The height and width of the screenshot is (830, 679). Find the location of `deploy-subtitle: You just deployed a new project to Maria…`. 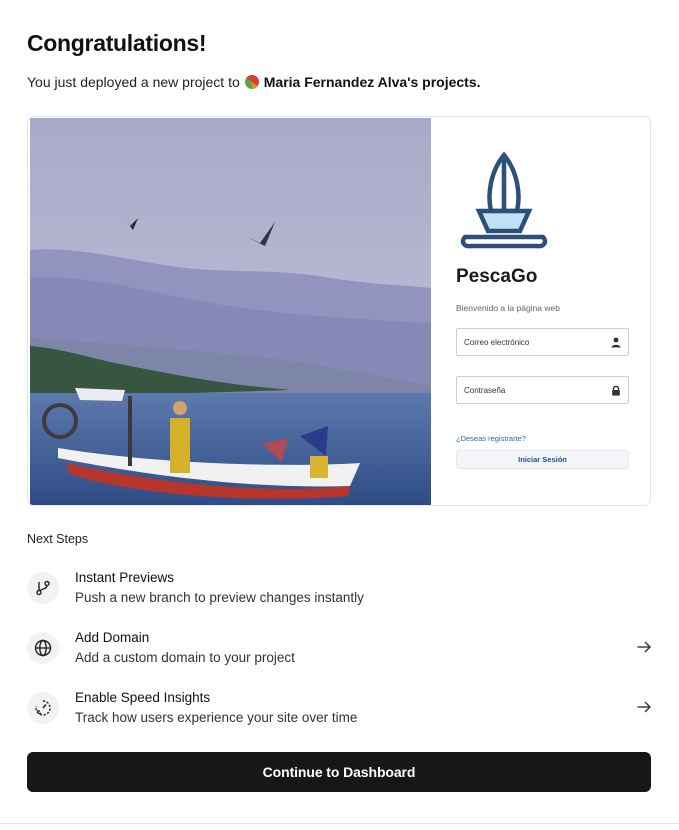

deploy-subtitle: You just deployed a new project to Maria… is located at coordinates (254, 82).